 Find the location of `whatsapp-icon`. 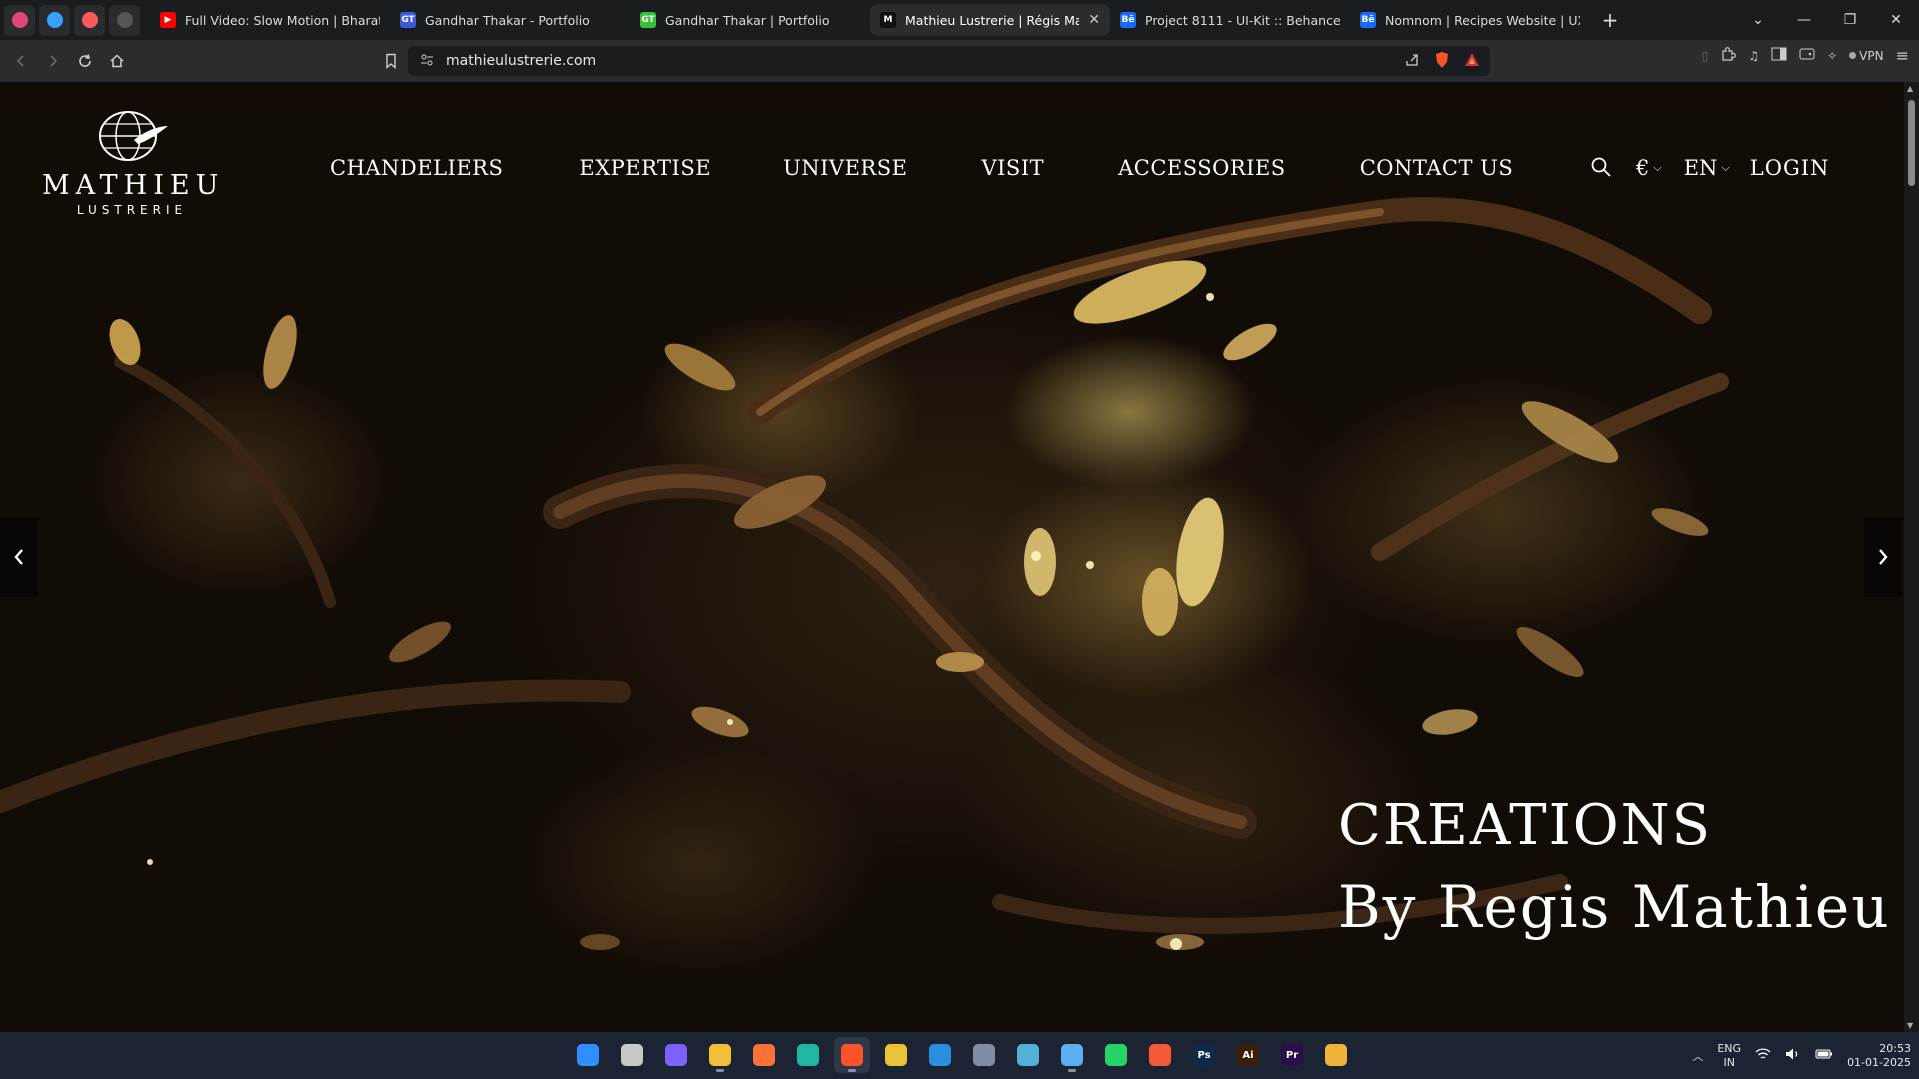

whatsapp-icon is located at coordinates (1116, 1055).